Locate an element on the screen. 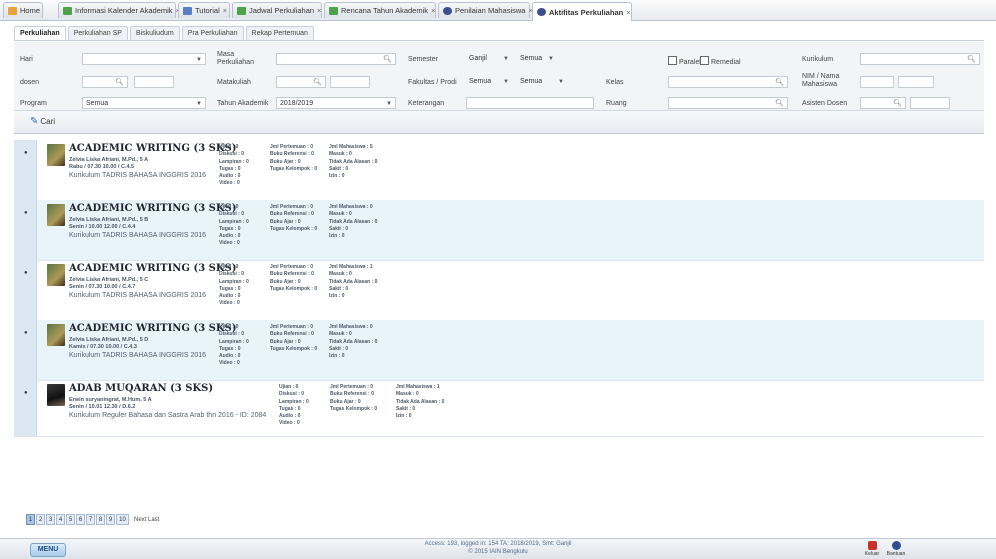 Image resolution: width=996 pixels, height=559 pixels. program-label: Program is located at coordinates (33, 103).